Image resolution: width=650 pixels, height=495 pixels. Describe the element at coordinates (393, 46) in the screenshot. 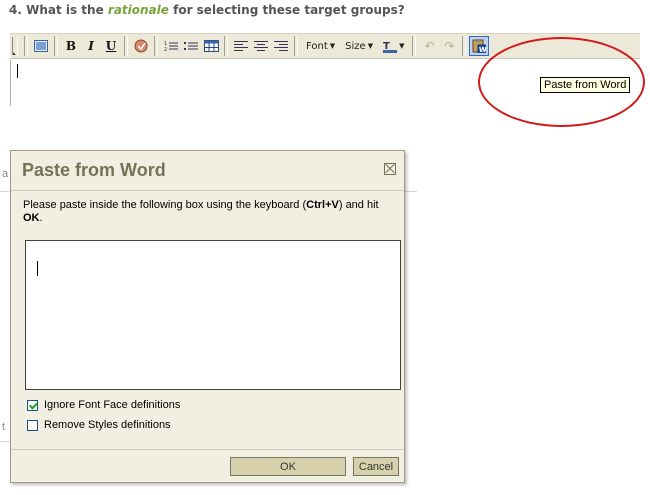

I see `text-color-icon: T ▼` at that location.